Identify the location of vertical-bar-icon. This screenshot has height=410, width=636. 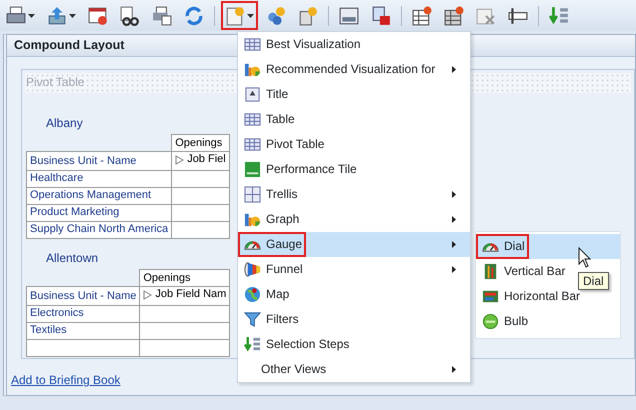
(490, 271).